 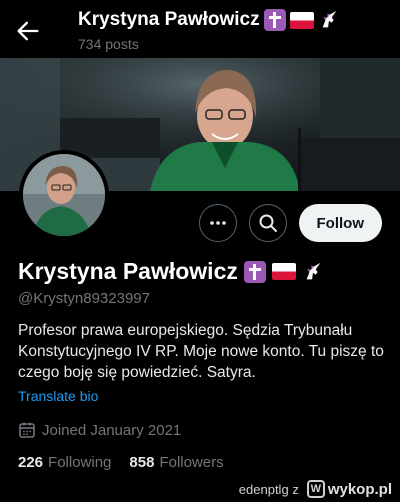 I want to click on follow-button: Follow, so click(x=340, y=223).